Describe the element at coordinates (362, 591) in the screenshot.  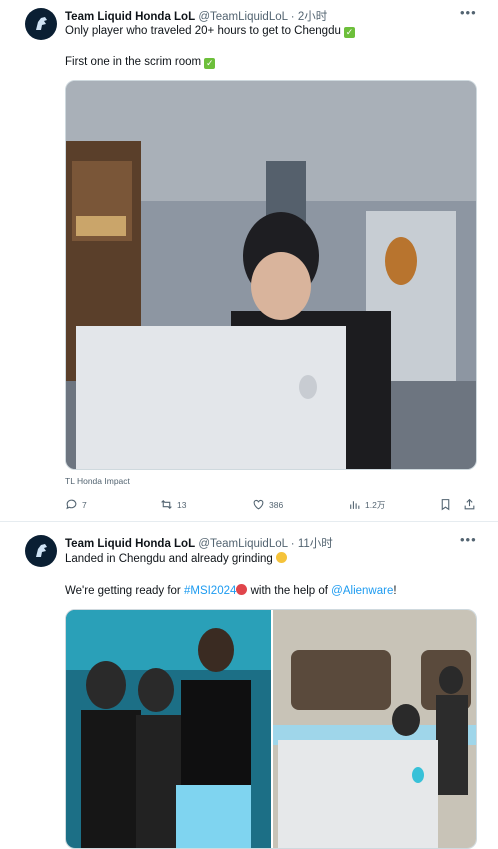
I see `mention-link: @Alienware` at that location.